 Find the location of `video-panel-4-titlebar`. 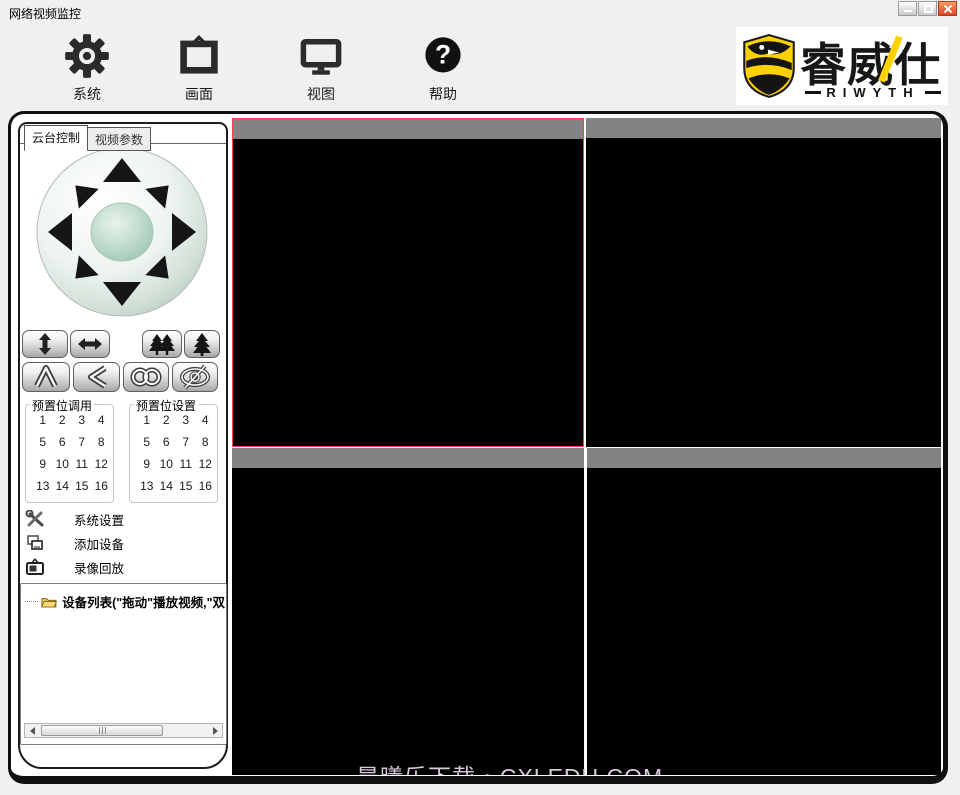

video-panel-4-titlebar is located at coordinates (763, 458).